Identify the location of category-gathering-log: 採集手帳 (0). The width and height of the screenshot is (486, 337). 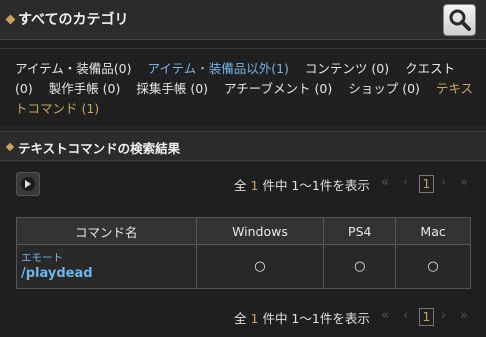
(172, 88).